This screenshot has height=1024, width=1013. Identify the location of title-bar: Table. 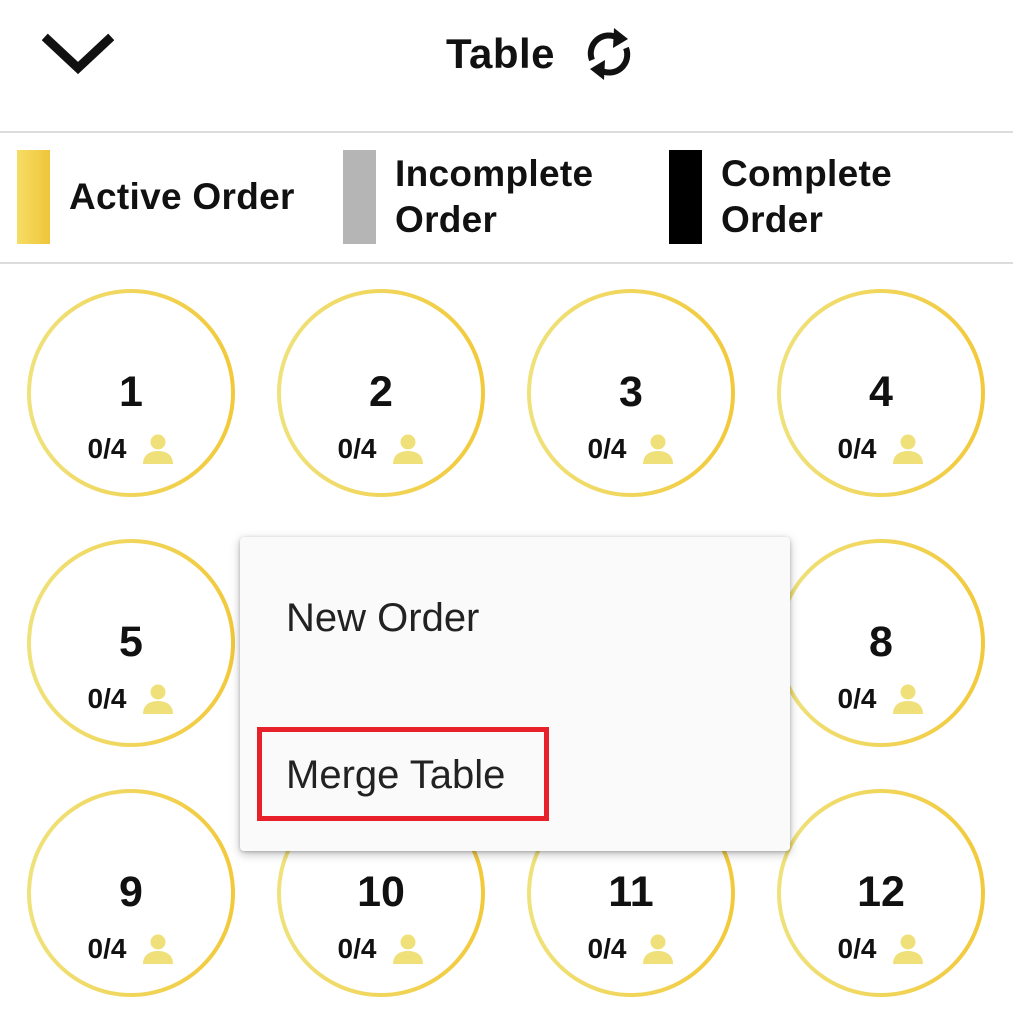
(506, 54).